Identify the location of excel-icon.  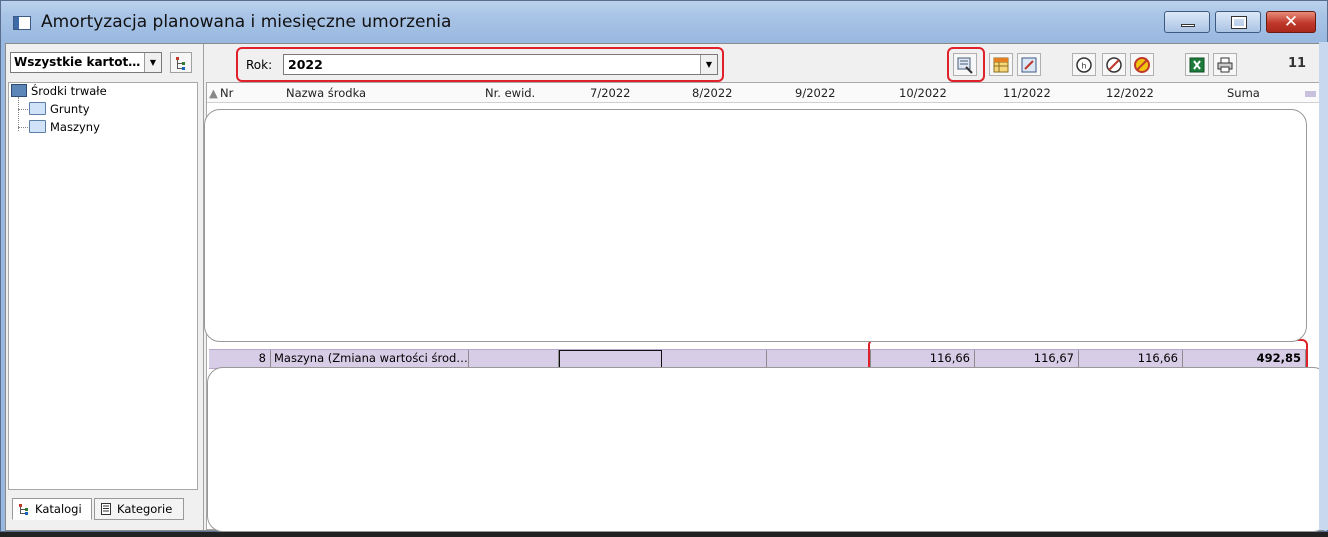
(1197, 65).